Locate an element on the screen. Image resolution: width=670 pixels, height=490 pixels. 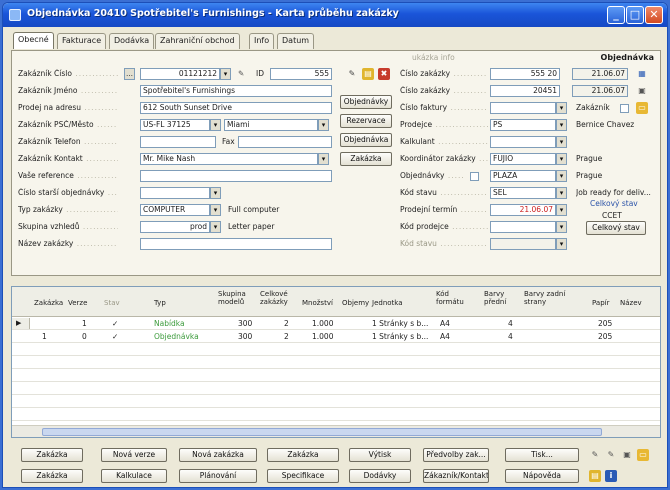
delete-icon: ✖ is located at coordinates (384, 74).